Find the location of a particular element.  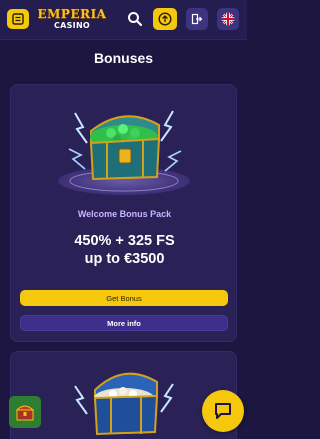

uk-flag-icon is located at coordinates (228, 19).